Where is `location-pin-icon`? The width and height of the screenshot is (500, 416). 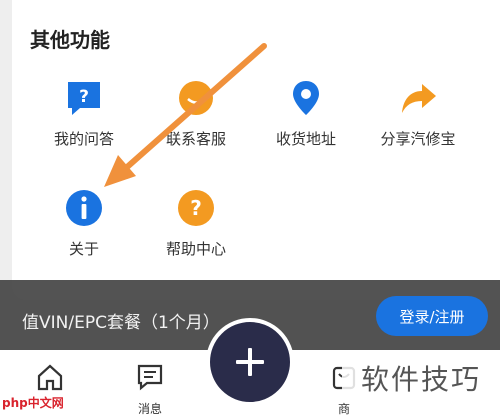 location-pin-icon is located at coordinates (306, 98).